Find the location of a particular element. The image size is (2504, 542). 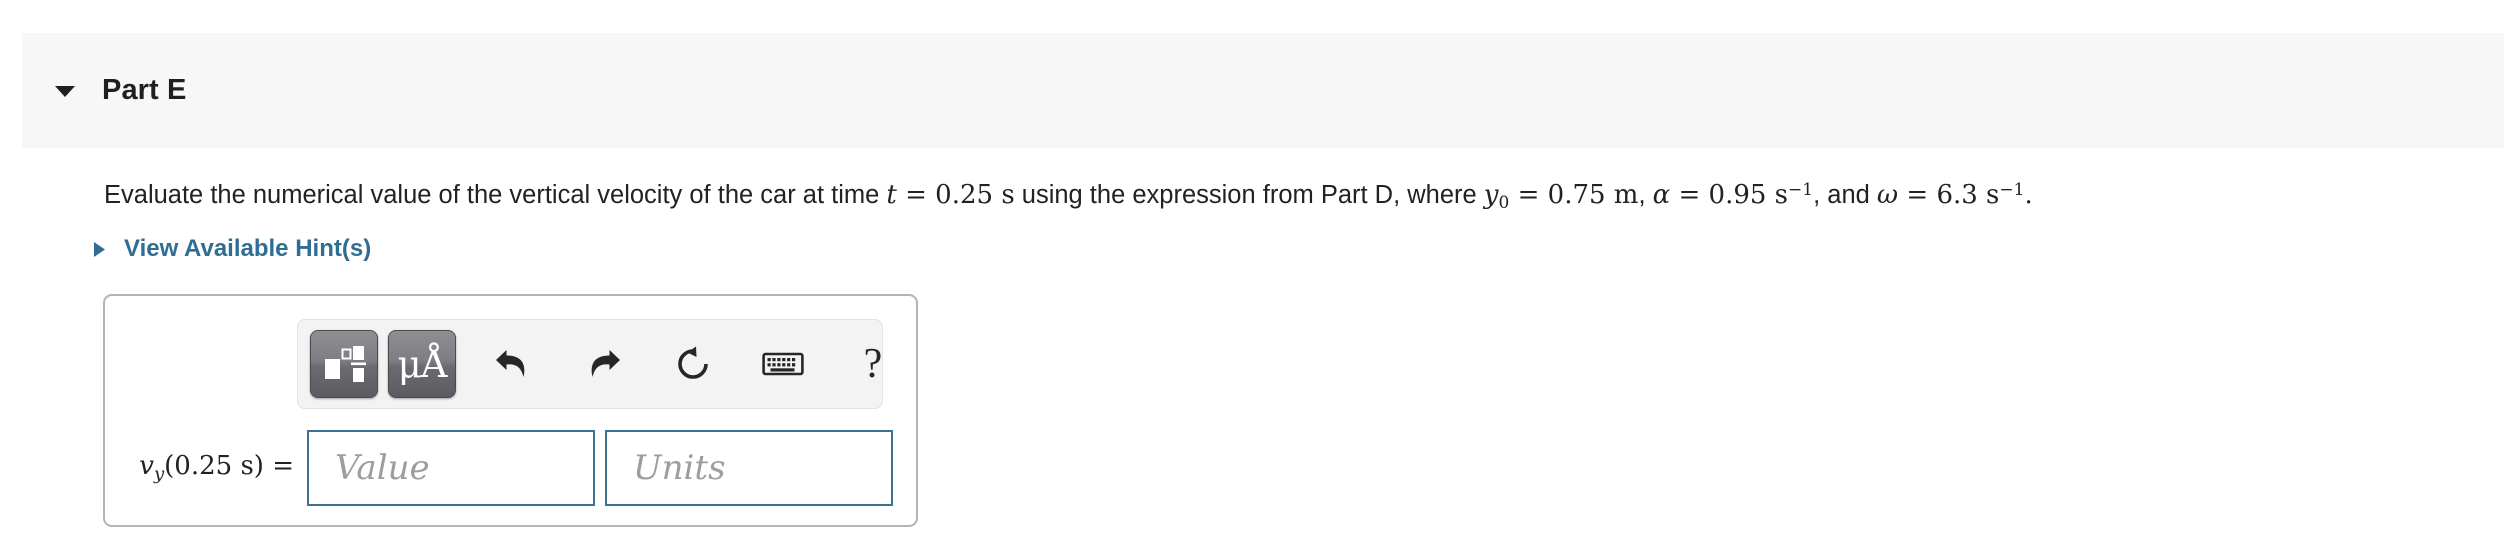

value-omega: 6.3 is located at coordinates (1957, 195).